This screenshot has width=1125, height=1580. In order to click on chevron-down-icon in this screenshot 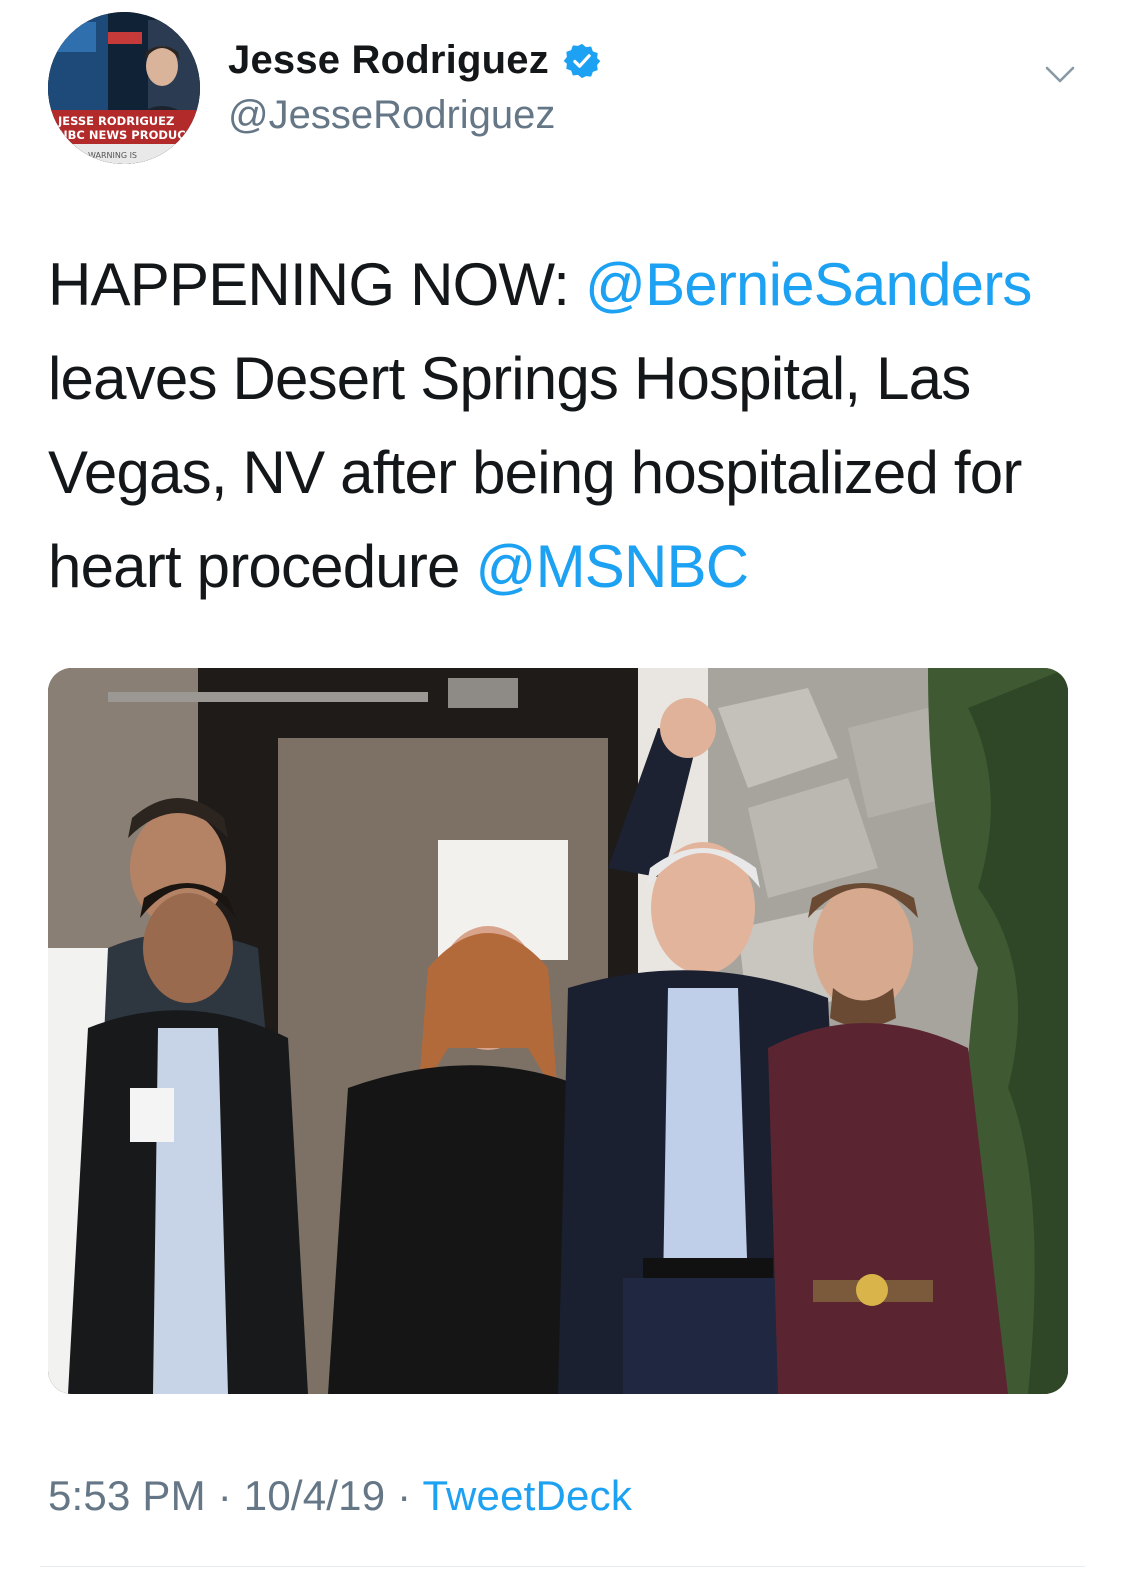, I will do `click(1060, 74)`.